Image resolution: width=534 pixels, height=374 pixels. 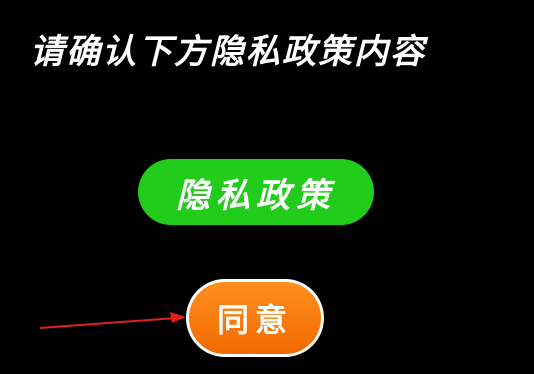 I want to click on agree-button: 同意, so click(x=255, y=318).